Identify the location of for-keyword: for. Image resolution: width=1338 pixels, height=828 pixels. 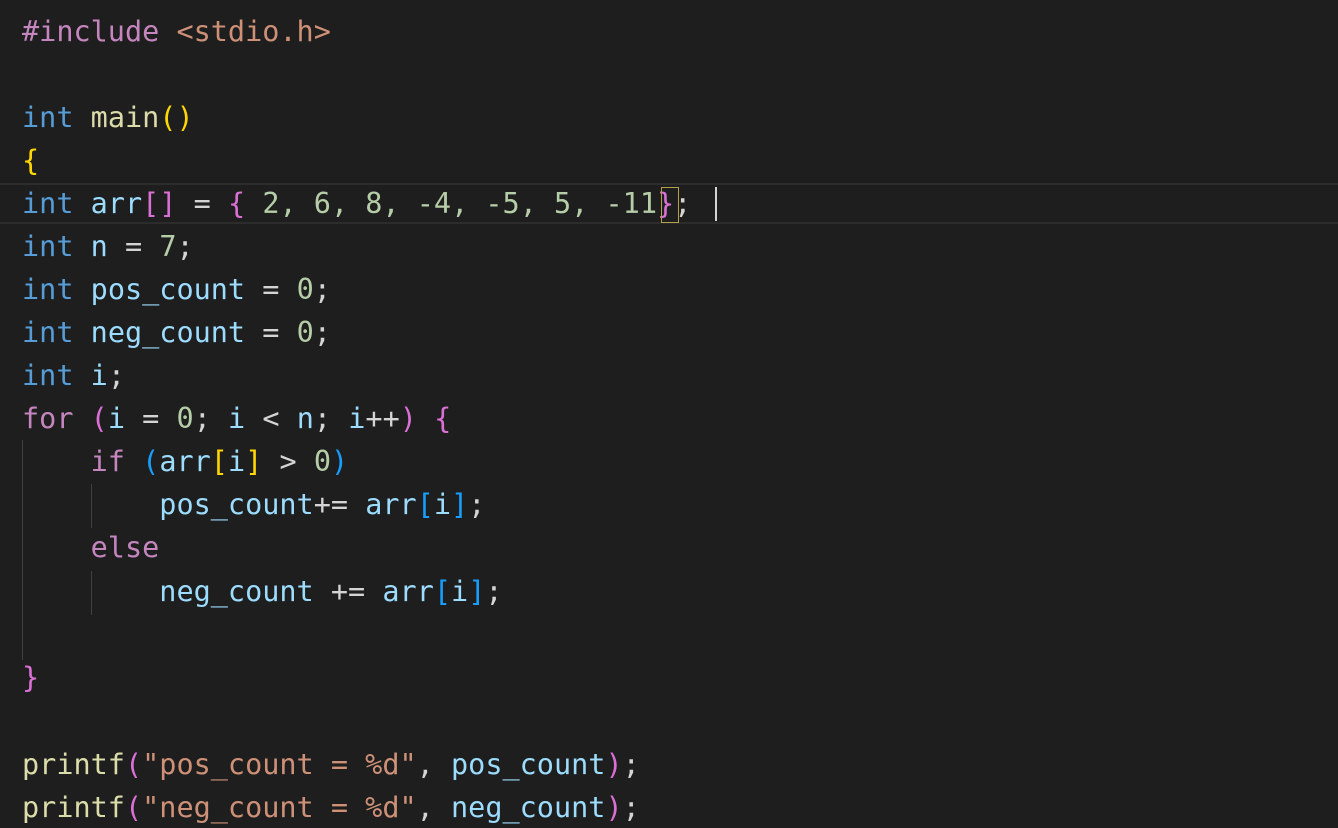
(48, 418).